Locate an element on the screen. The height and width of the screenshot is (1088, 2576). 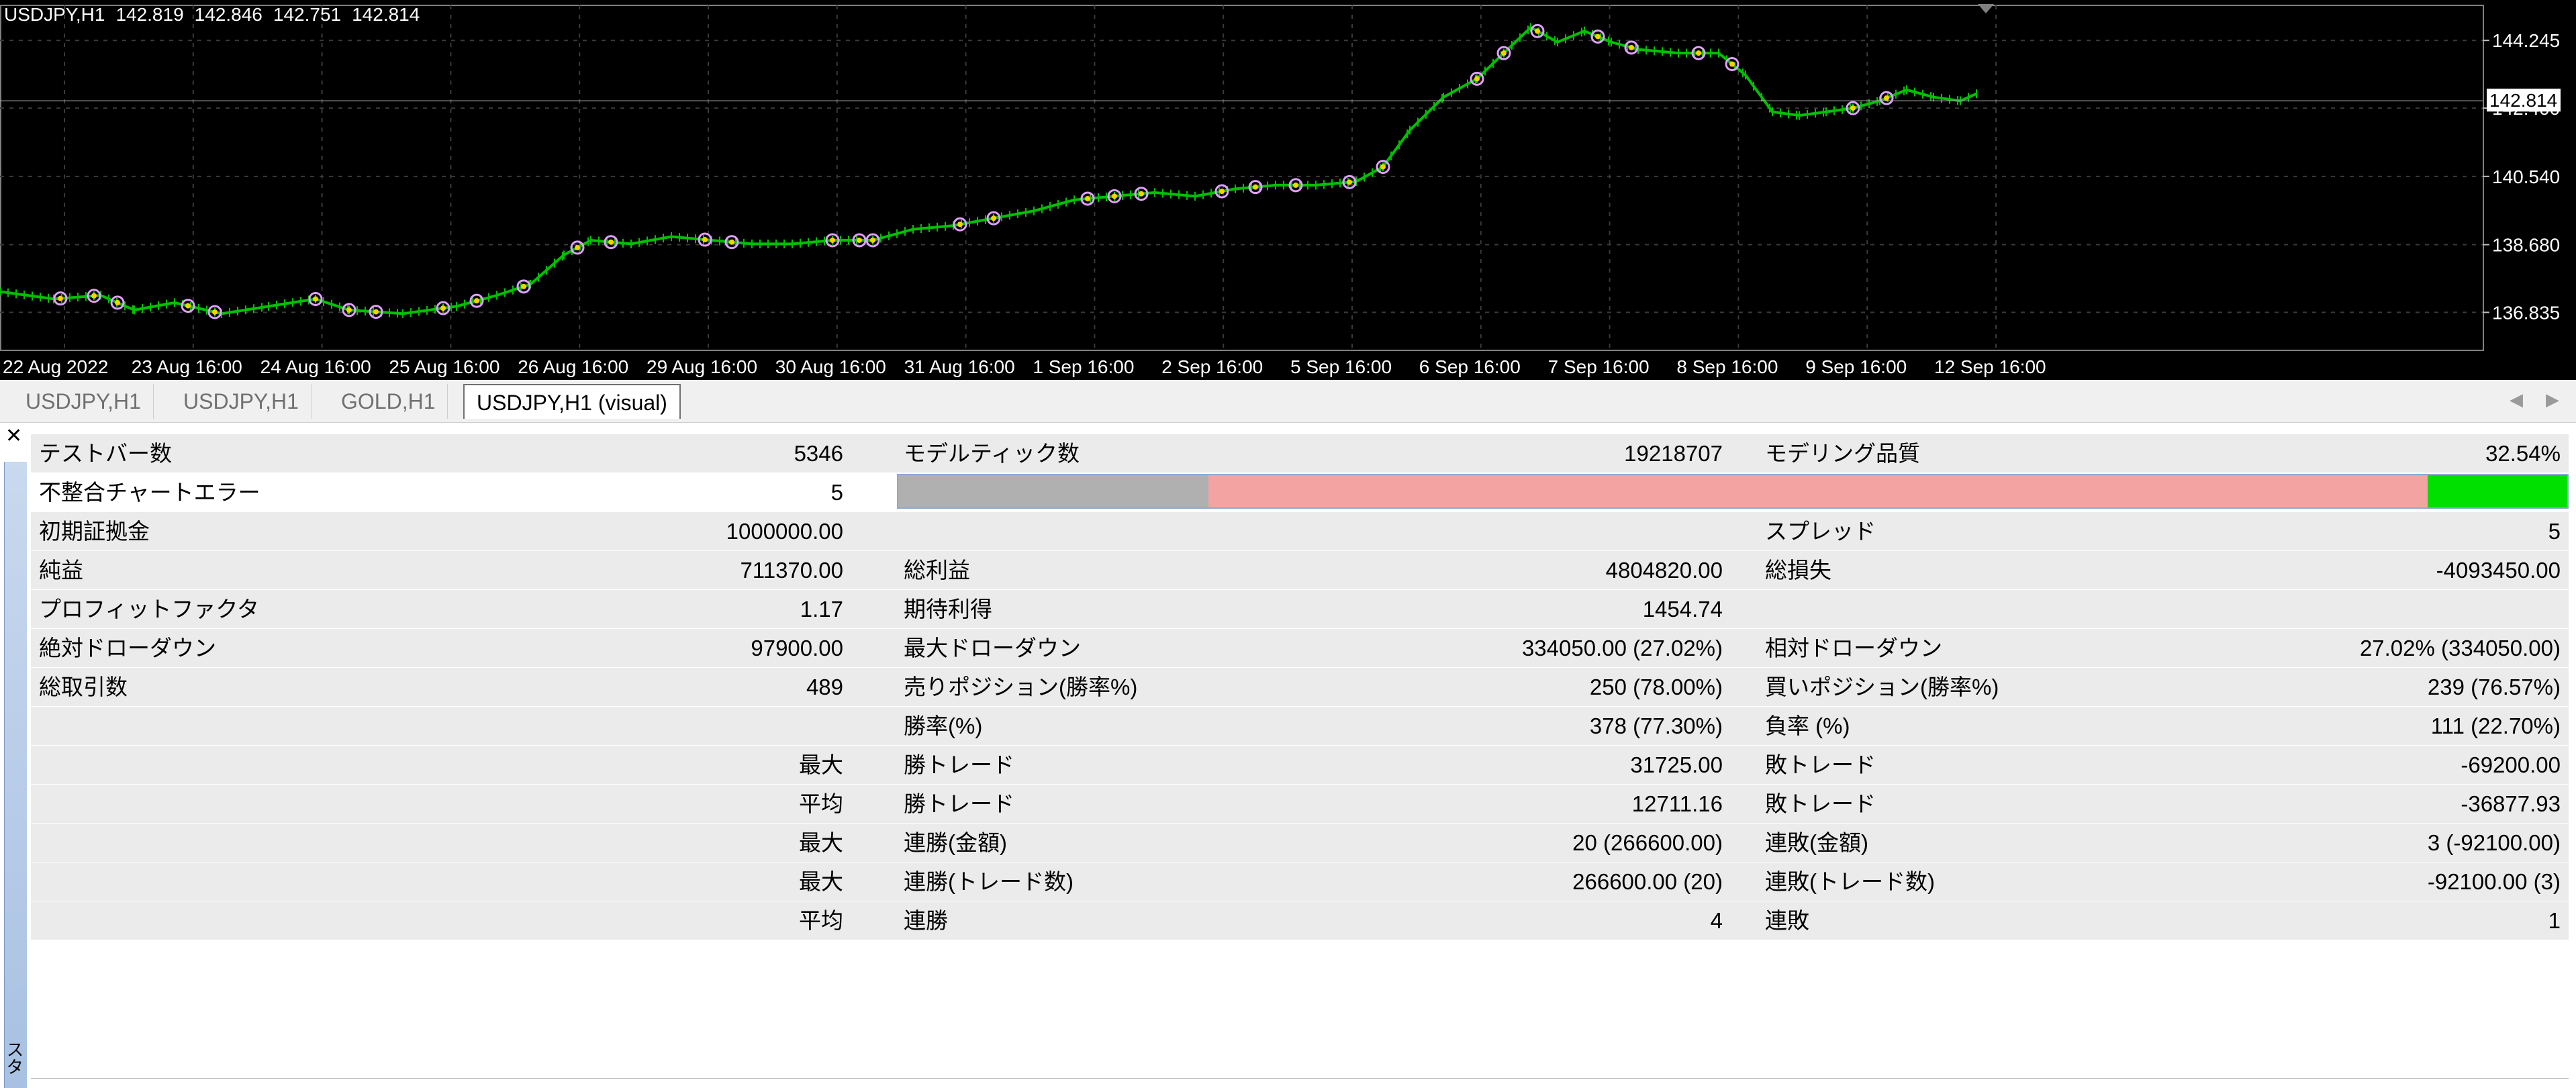
report-cell-c3v: 111 (22.70%) is located at coordinates (2495, 725).